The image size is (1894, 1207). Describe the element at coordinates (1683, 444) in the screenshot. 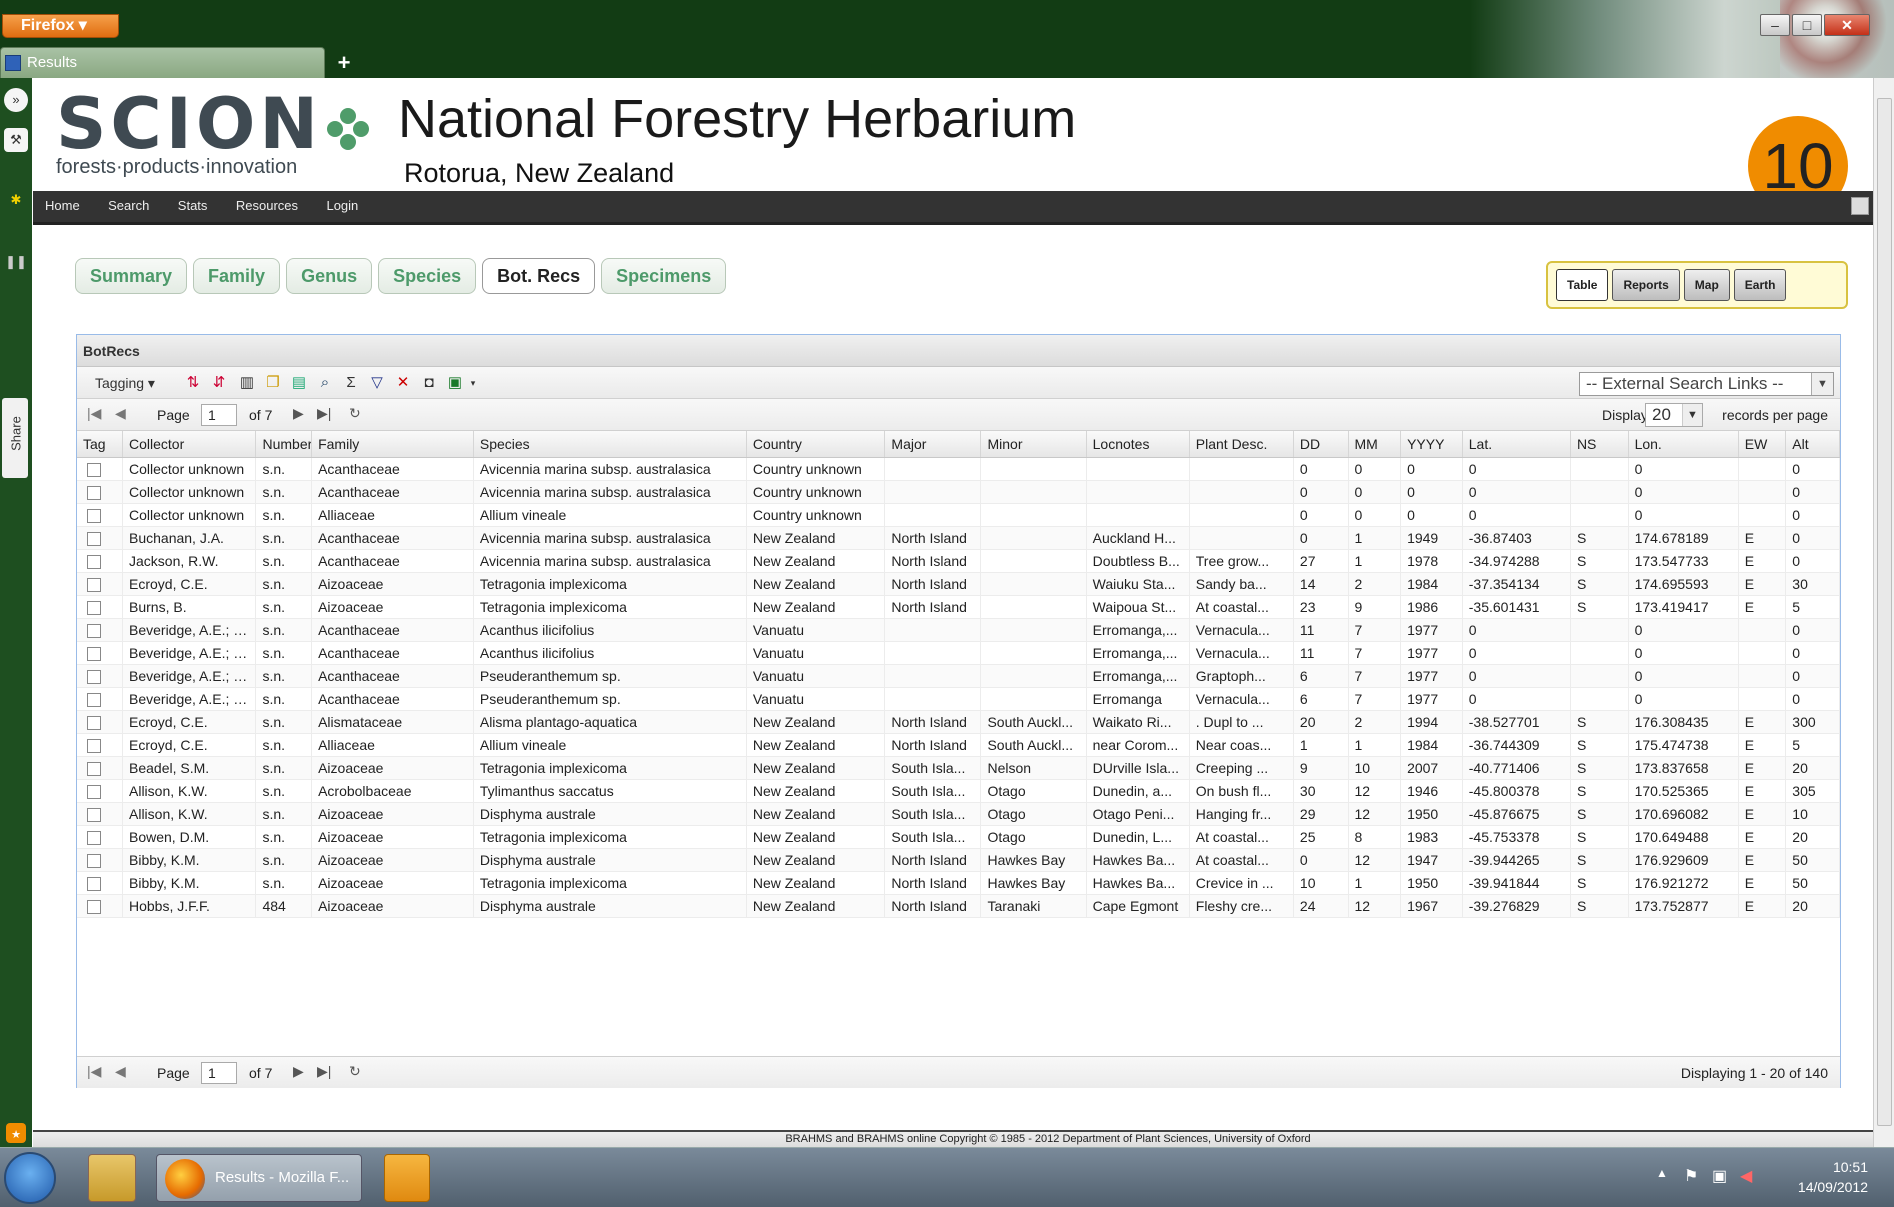

I see `column-header: Lon.` at that location.